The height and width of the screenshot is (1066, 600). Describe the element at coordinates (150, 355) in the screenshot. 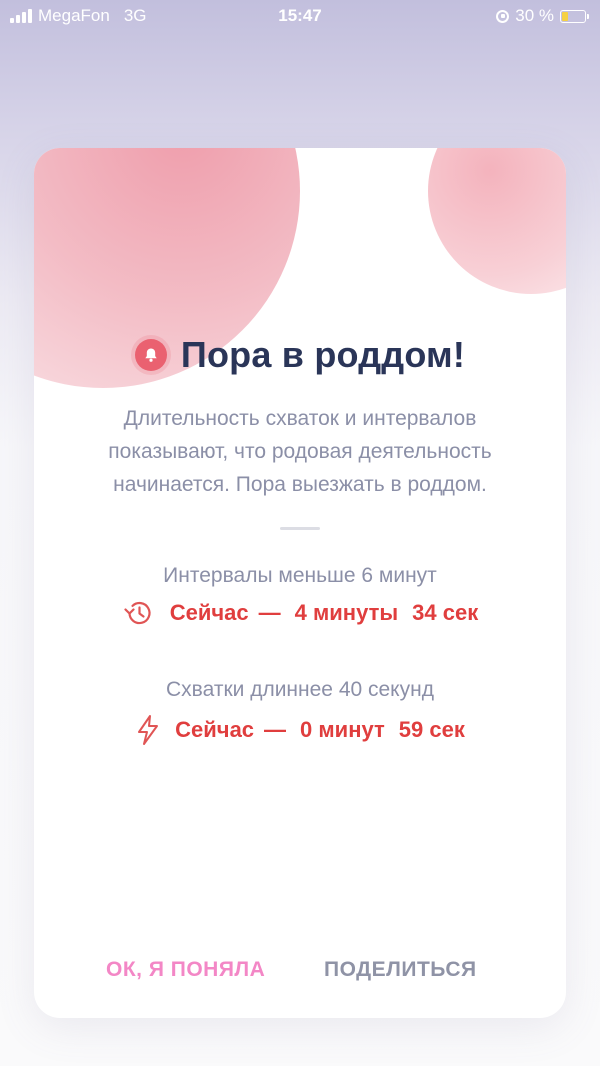

I see `bell-icon` at that location.